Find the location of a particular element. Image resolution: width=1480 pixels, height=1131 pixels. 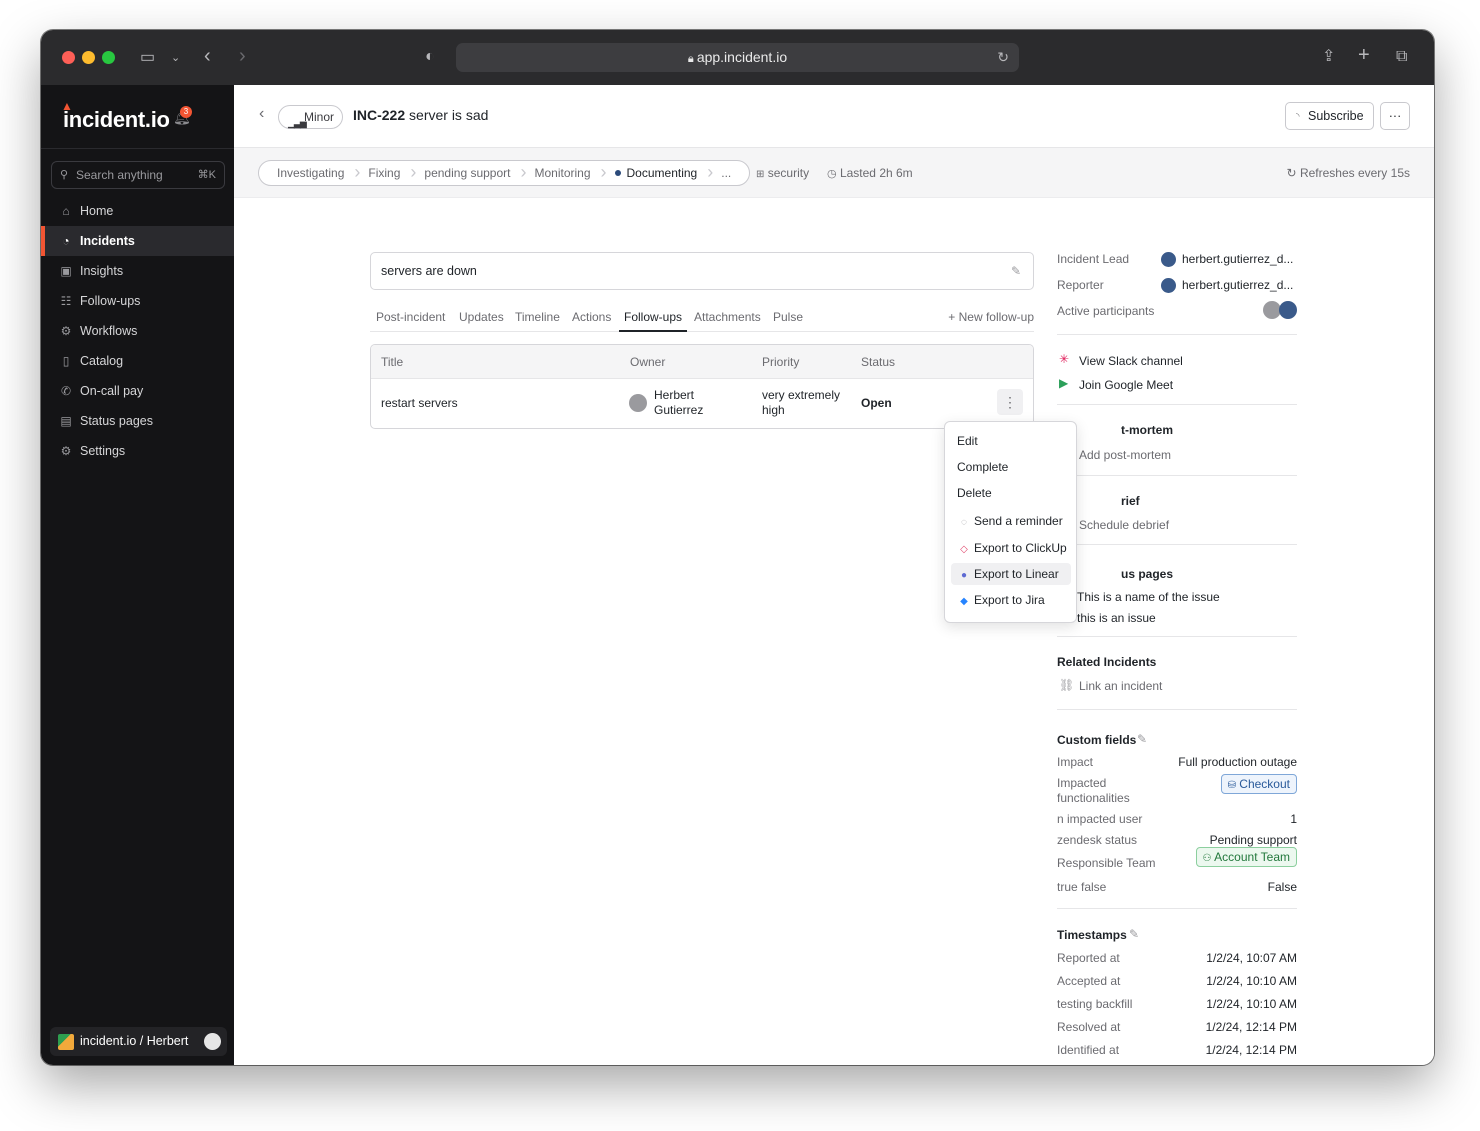

browser-titlebar: ▭ ⌄ ‹ › ◐ 🔒︎ app.incident.io ↻ ⇪ + ⧉ is located at coordinates (737, 57).